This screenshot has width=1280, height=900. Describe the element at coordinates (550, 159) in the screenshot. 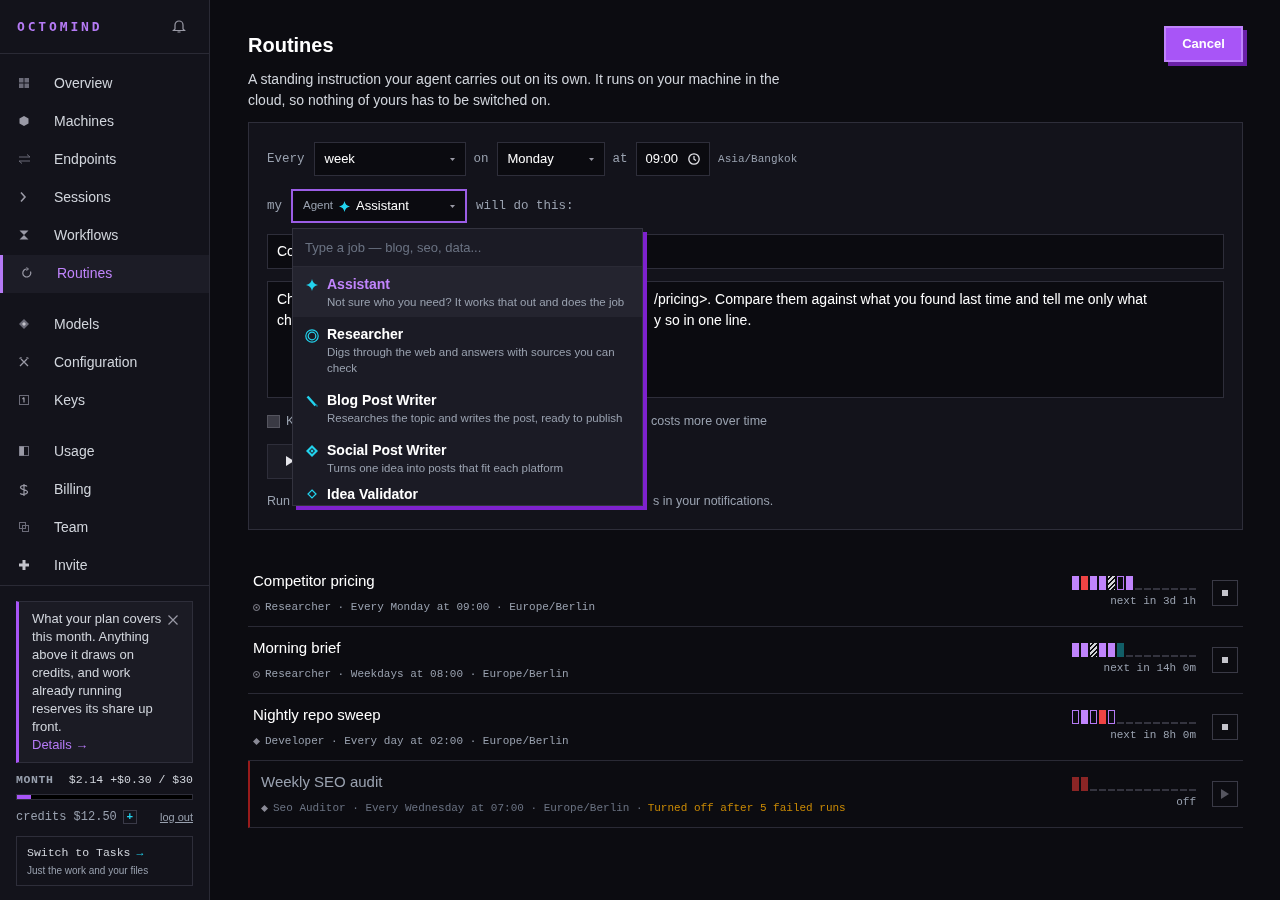

I see `day-select: Monday` at that location.